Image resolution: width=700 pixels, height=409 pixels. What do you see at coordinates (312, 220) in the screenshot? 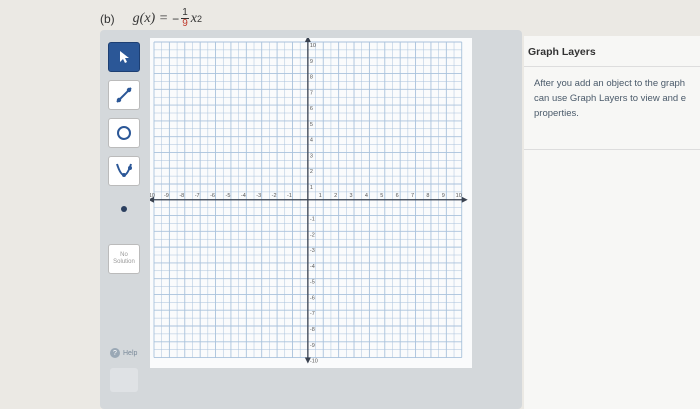
I see `y-tick-label: -1` at bounding box center [312, 220].